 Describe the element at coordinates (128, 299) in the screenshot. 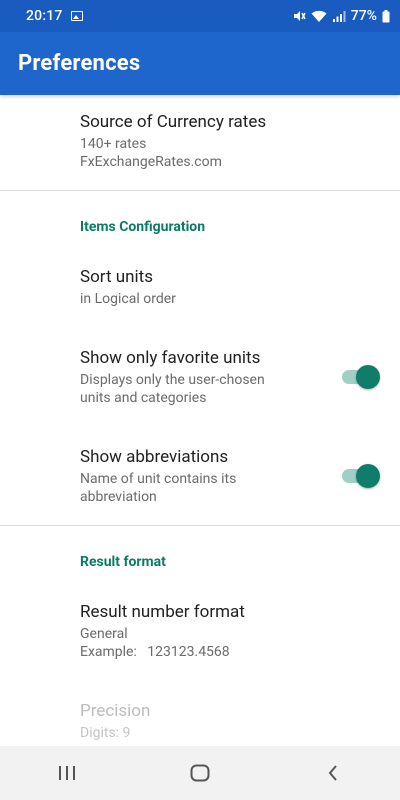

I see `pref-summary: in Logical order` at that location.